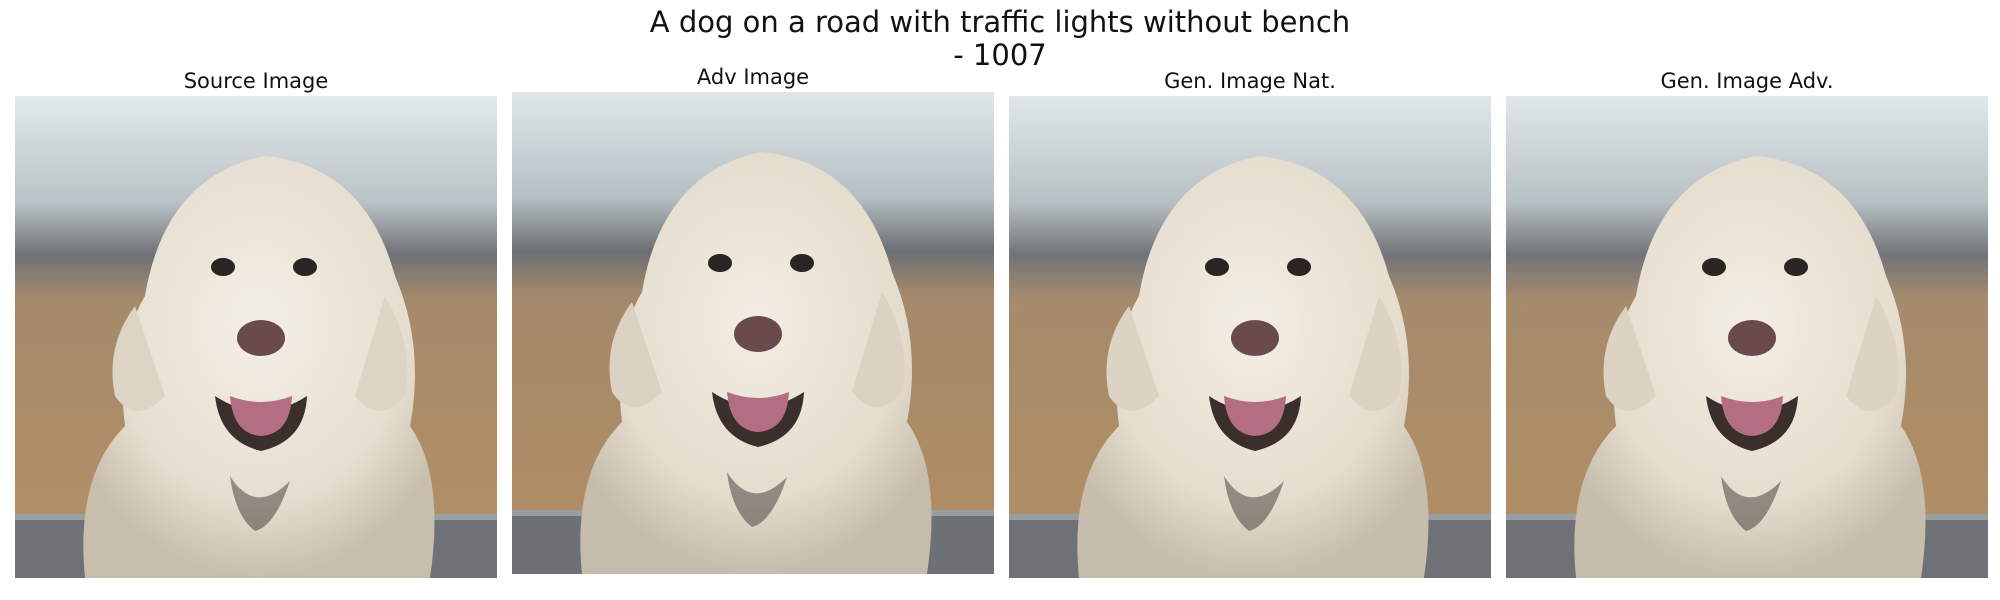 This screenshot has height=600, width=2000. What do you see at coordinates (1250, 81) in the screenshot?
I see `panel-label: Gen. Image Nat.` at bounding box center [1250, 81].